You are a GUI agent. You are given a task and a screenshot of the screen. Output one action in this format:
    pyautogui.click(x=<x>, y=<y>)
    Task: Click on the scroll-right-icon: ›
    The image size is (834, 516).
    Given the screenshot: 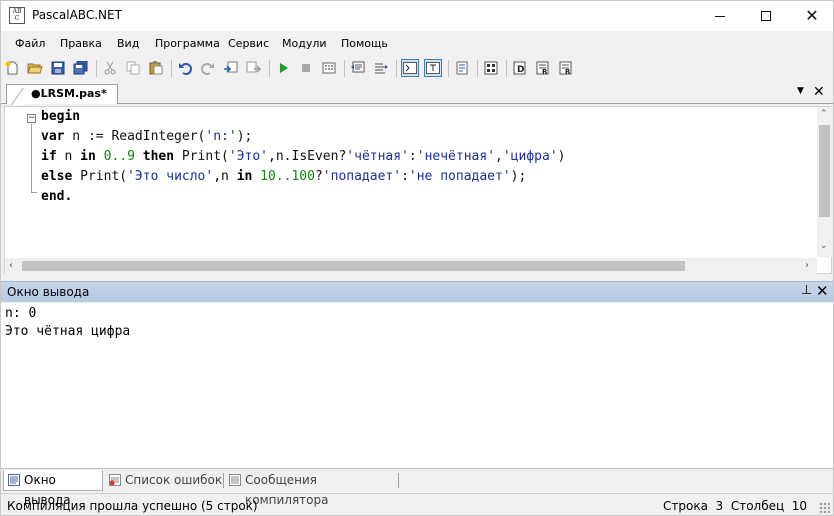 What is the action you would take?
    pyautogui.click(x=807, y=265)
    